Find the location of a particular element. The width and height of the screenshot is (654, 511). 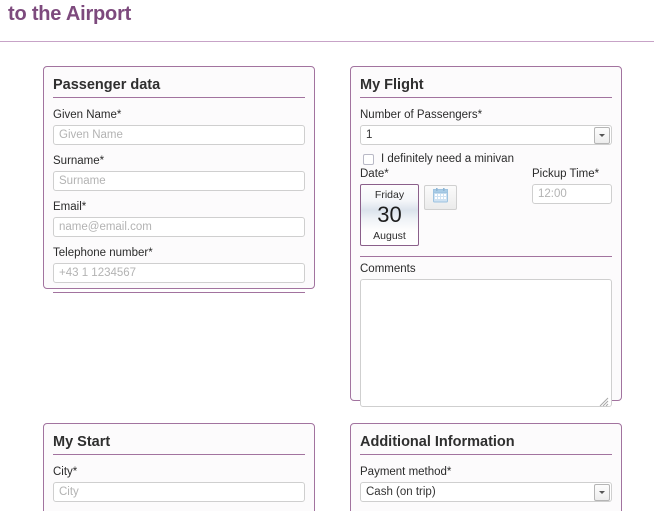

passenger-section-divider is located at coordinates (179, 292).